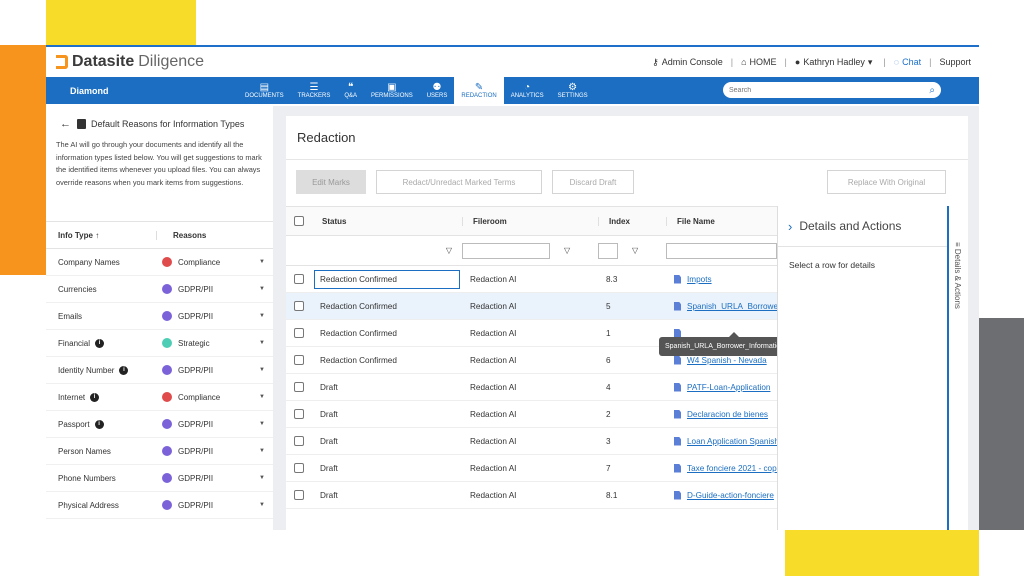  I want to click on search-input, so click(829, 90).